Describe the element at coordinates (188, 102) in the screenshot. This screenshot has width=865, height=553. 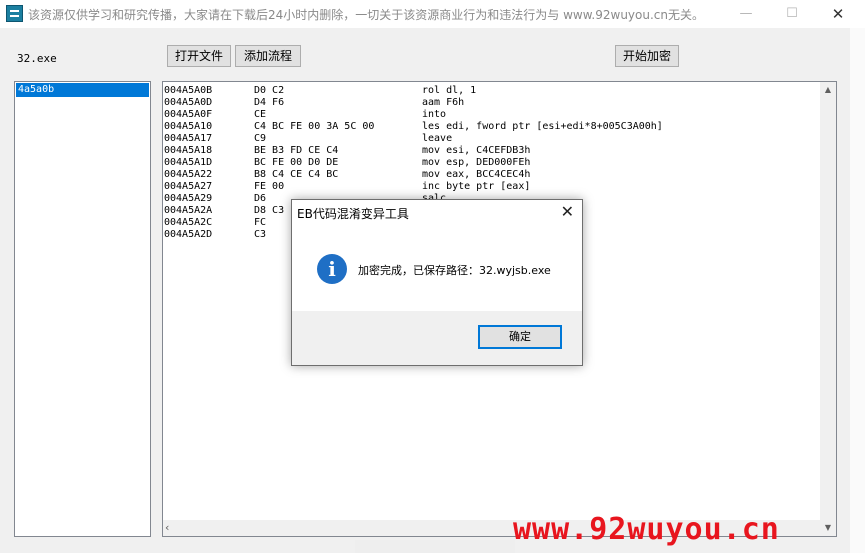
I see `code-addr: 004A5A0D` at that location.